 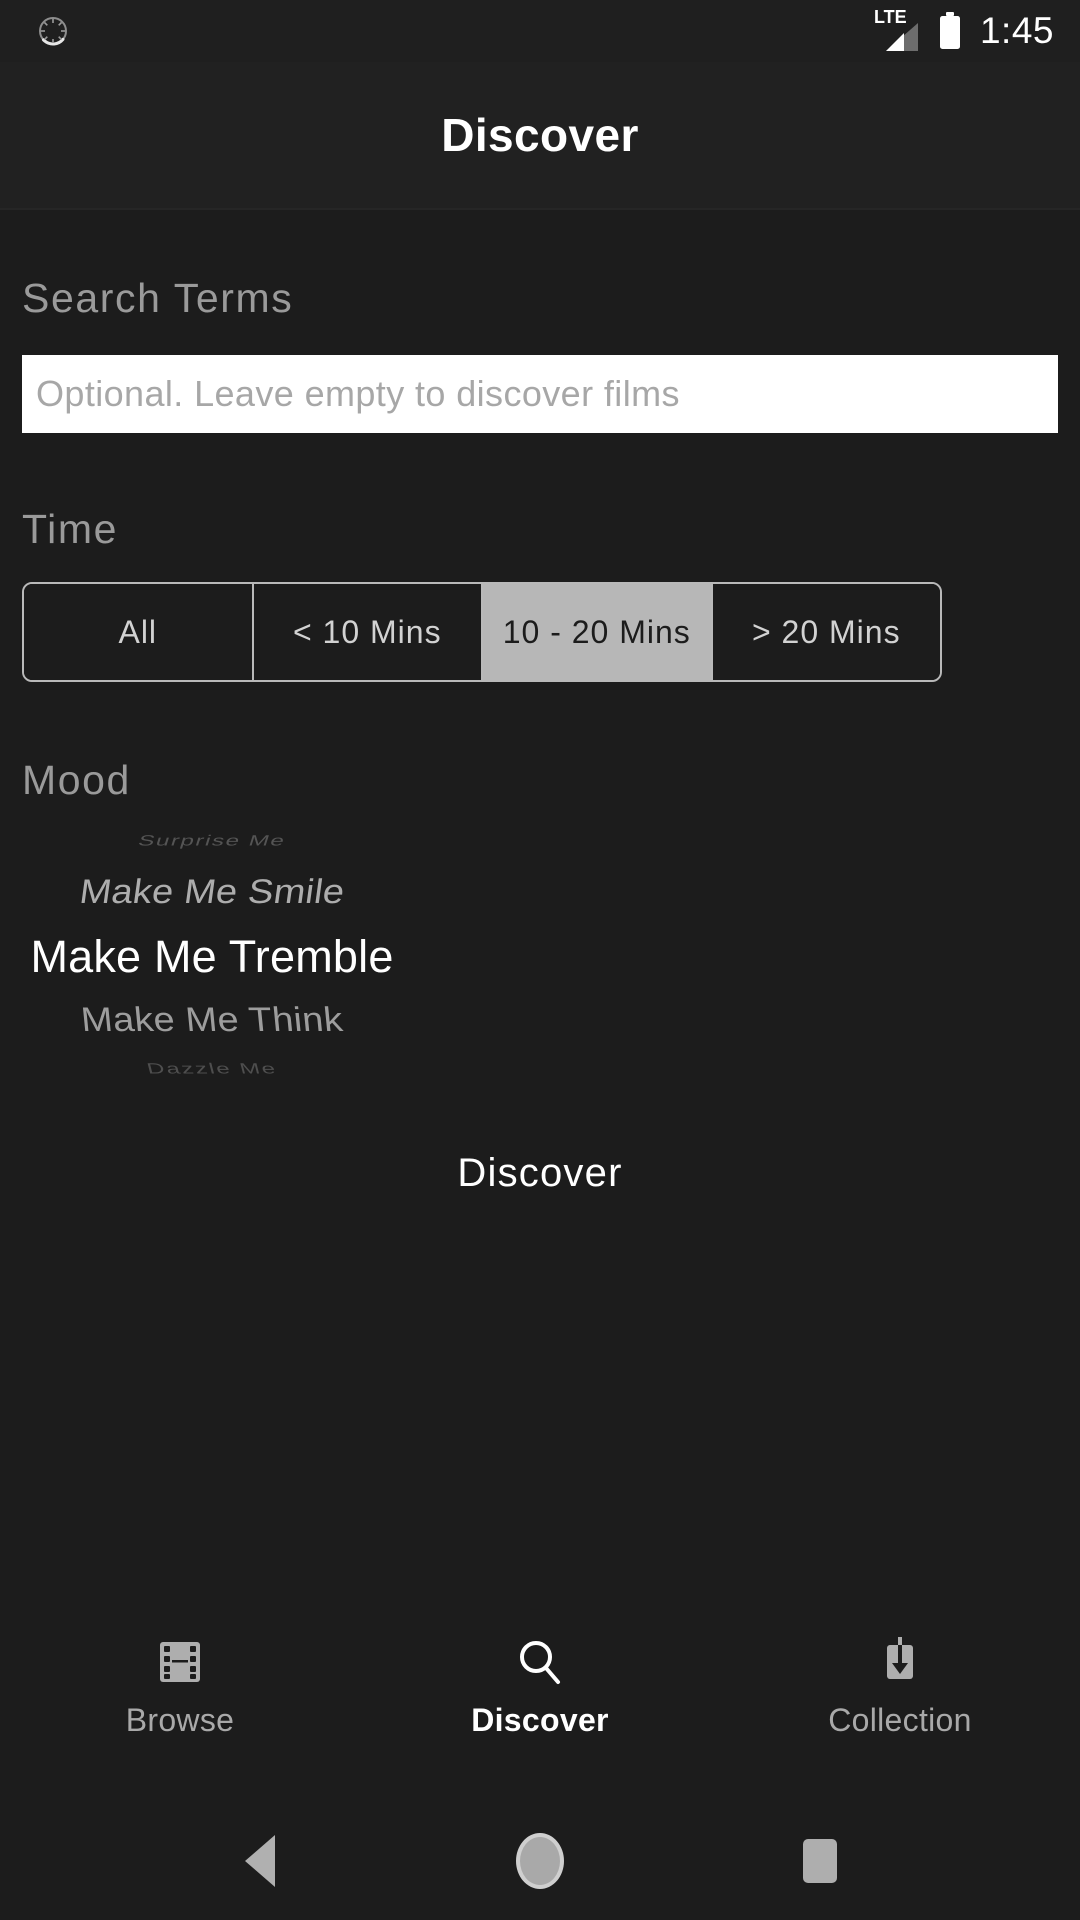 I want to click on search-input, so click(x=540, y=394).